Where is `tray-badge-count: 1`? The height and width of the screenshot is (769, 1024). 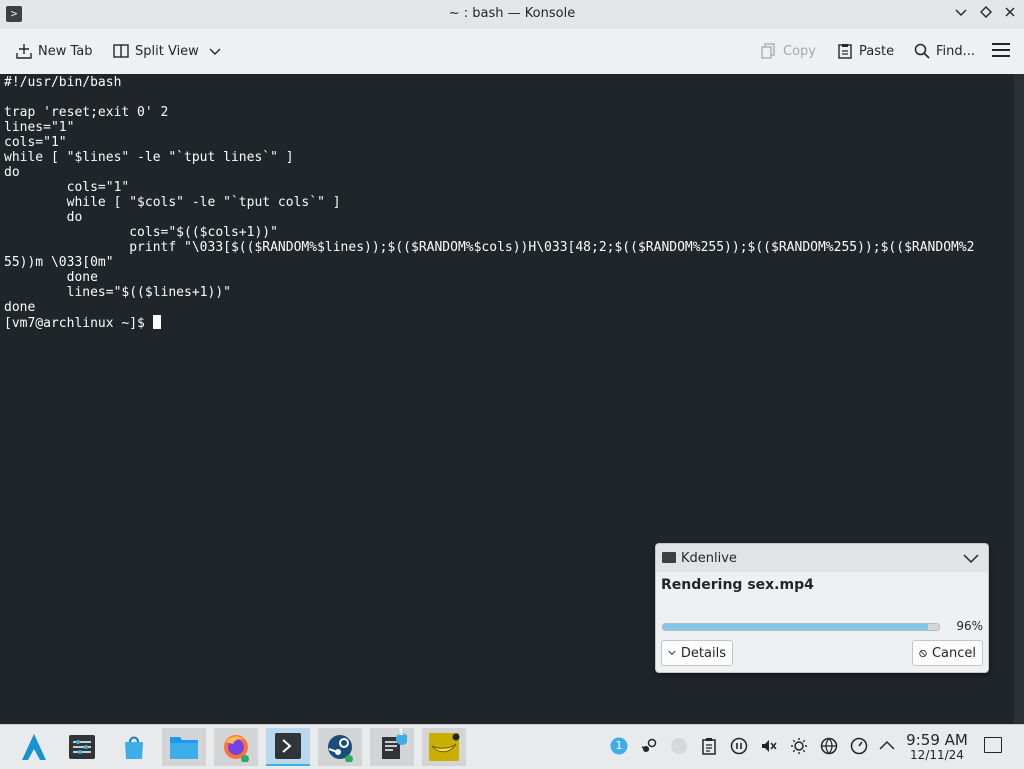
tray-badge-count: 1 is located at coordinates (619, 745).